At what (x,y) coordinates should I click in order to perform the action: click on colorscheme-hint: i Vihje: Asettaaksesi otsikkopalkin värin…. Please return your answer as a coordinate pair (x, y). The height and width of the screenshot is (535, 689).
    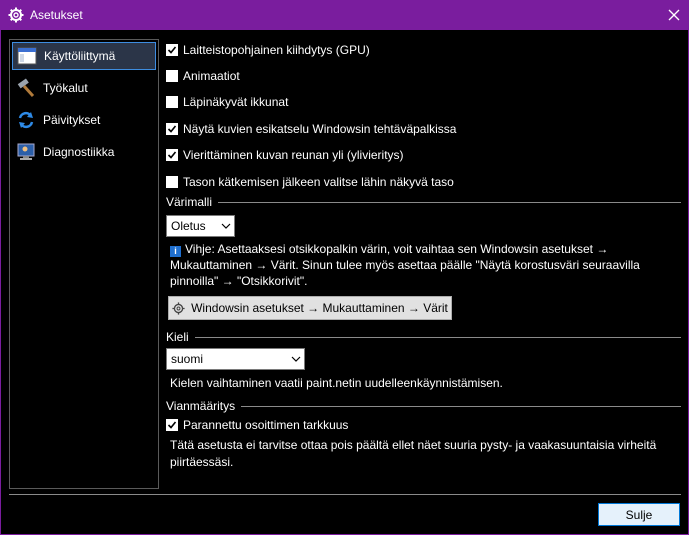
    Looking at the image, I should click on (410, 265).